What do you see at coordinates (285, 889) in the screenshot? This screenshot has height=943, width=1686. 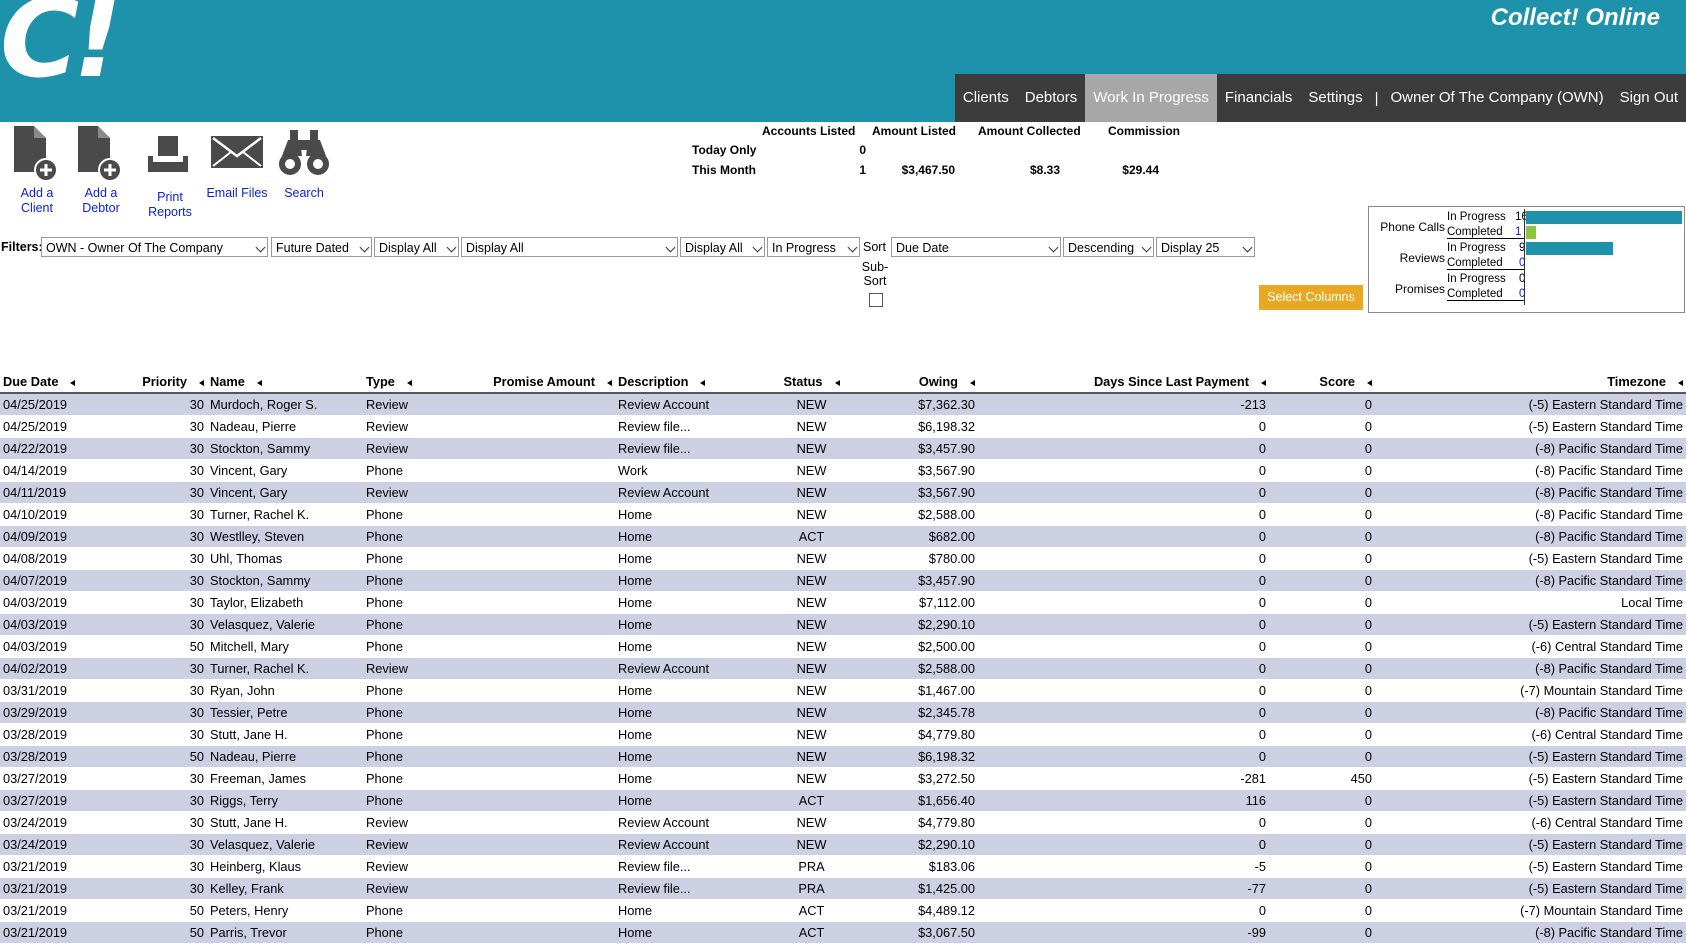 I see `cell-name: Kelley, Frank` at bounding box center [285, 889].